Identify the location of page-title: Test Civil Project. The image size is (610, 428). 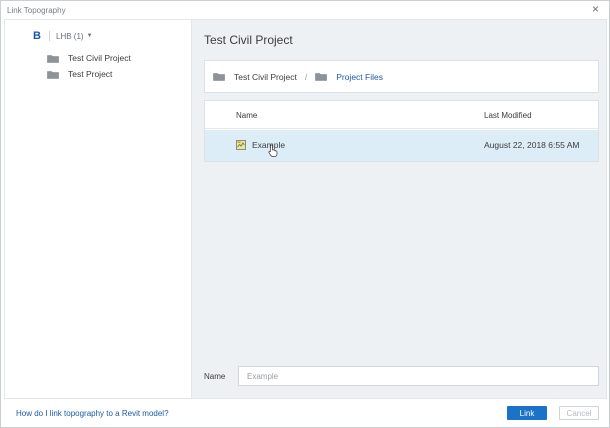
(248, 40).